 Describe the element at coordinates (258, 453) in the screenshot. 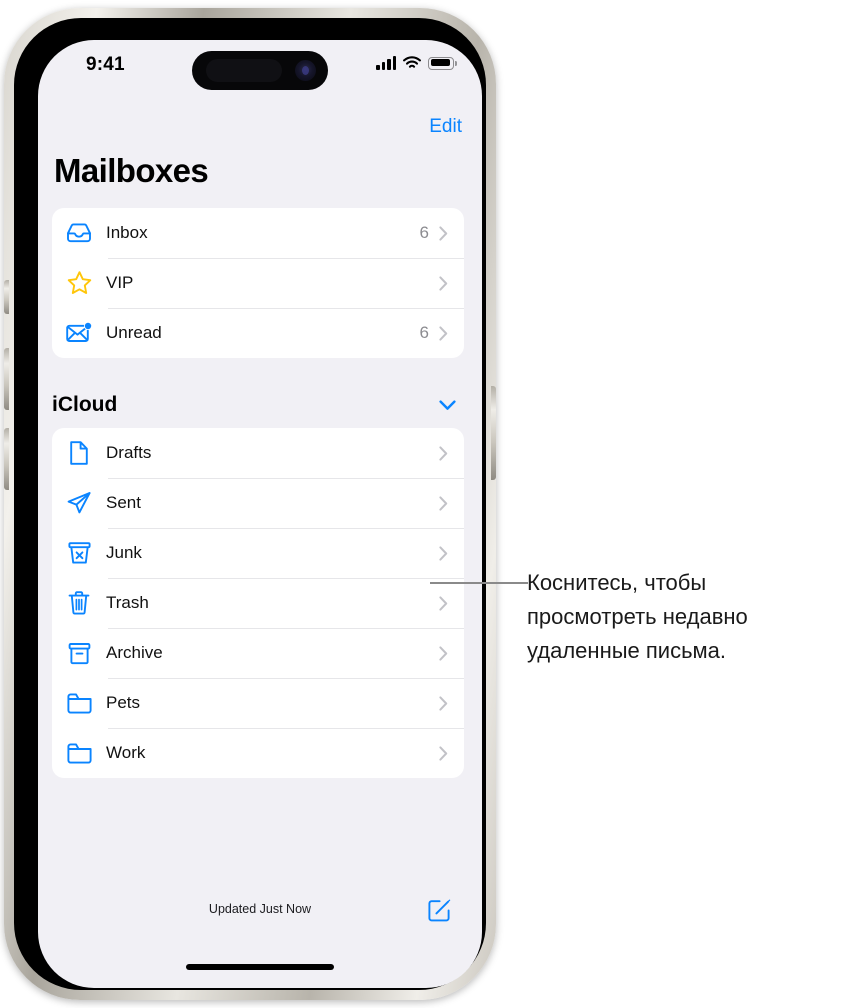

I see `mailbox-row-drafts: Drafts` at that location.